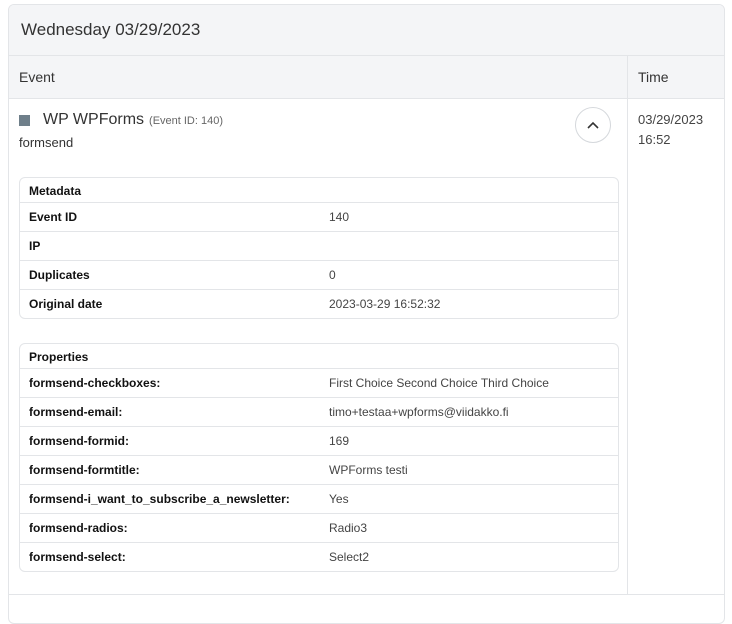 Image resolution: width=732 pixels, height=624 pixels. Describe the element at coordinates (319, 528) in the screenshot. I see `table-row: formsend-radios: Radio3` at that location.